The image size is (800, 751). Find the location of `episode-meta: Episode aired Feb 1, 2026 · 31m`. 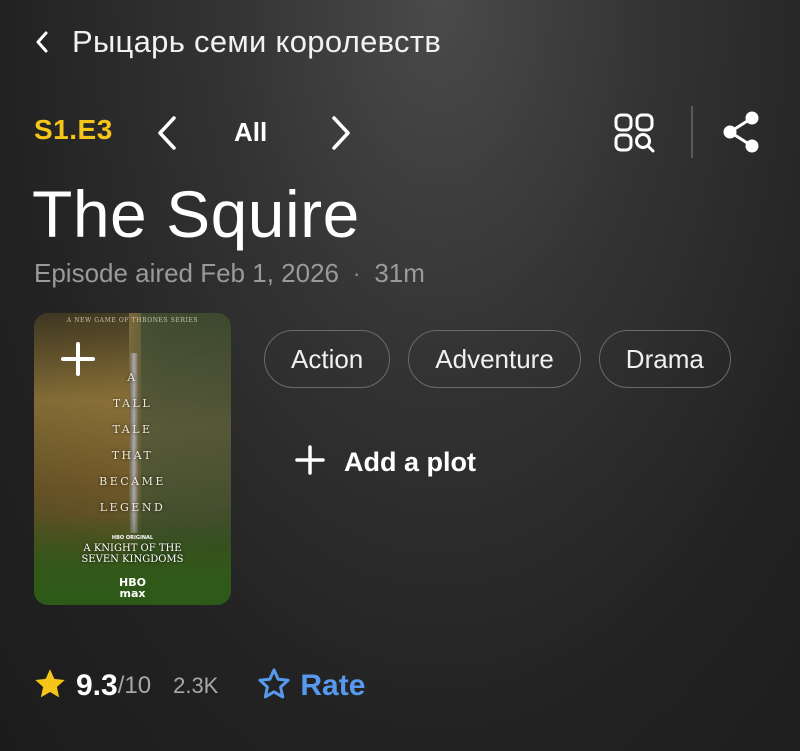

episode-meta: Episode aired Feb 1, 2026 · 31m is located at coordinates (229, 273).